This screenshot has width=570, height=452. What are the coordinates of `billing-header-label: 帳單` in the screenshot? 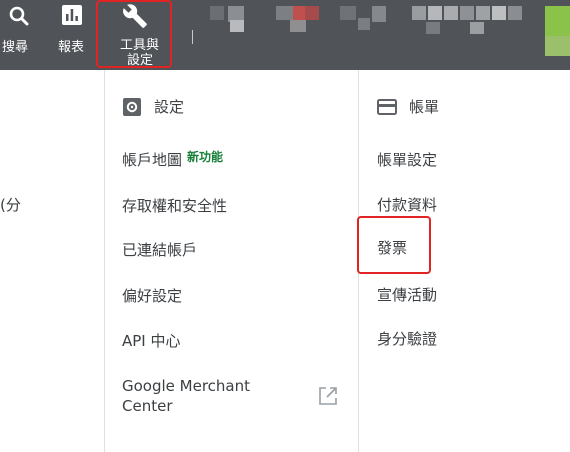 It's located at (424, 107).